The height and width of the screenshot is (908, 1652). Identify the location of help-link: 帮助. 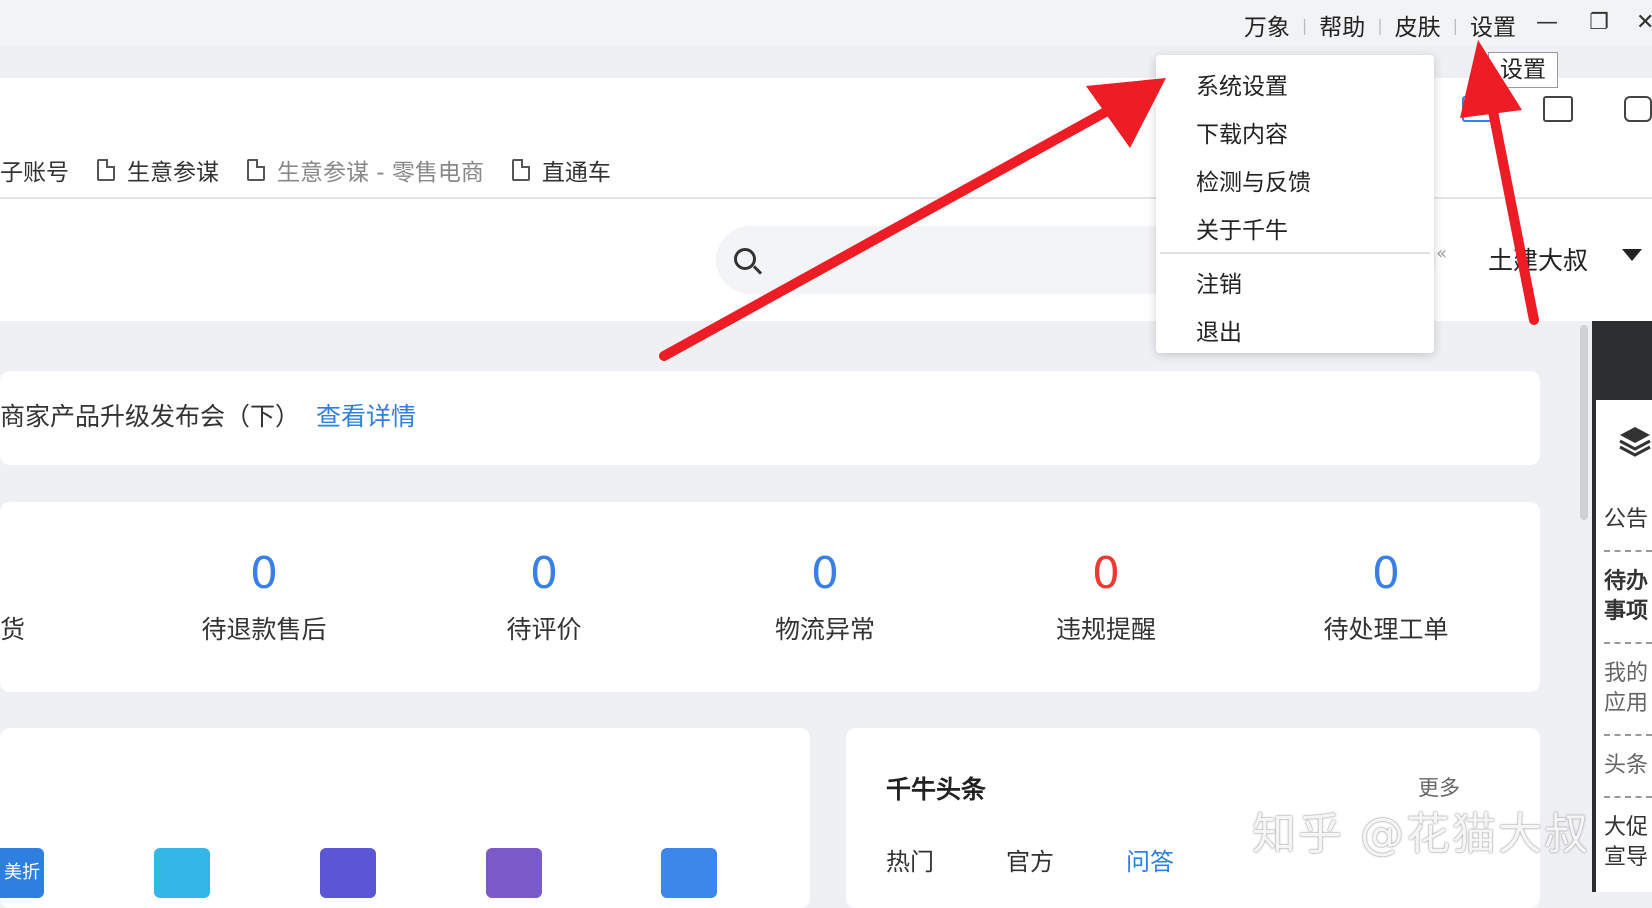
(1342, 25).